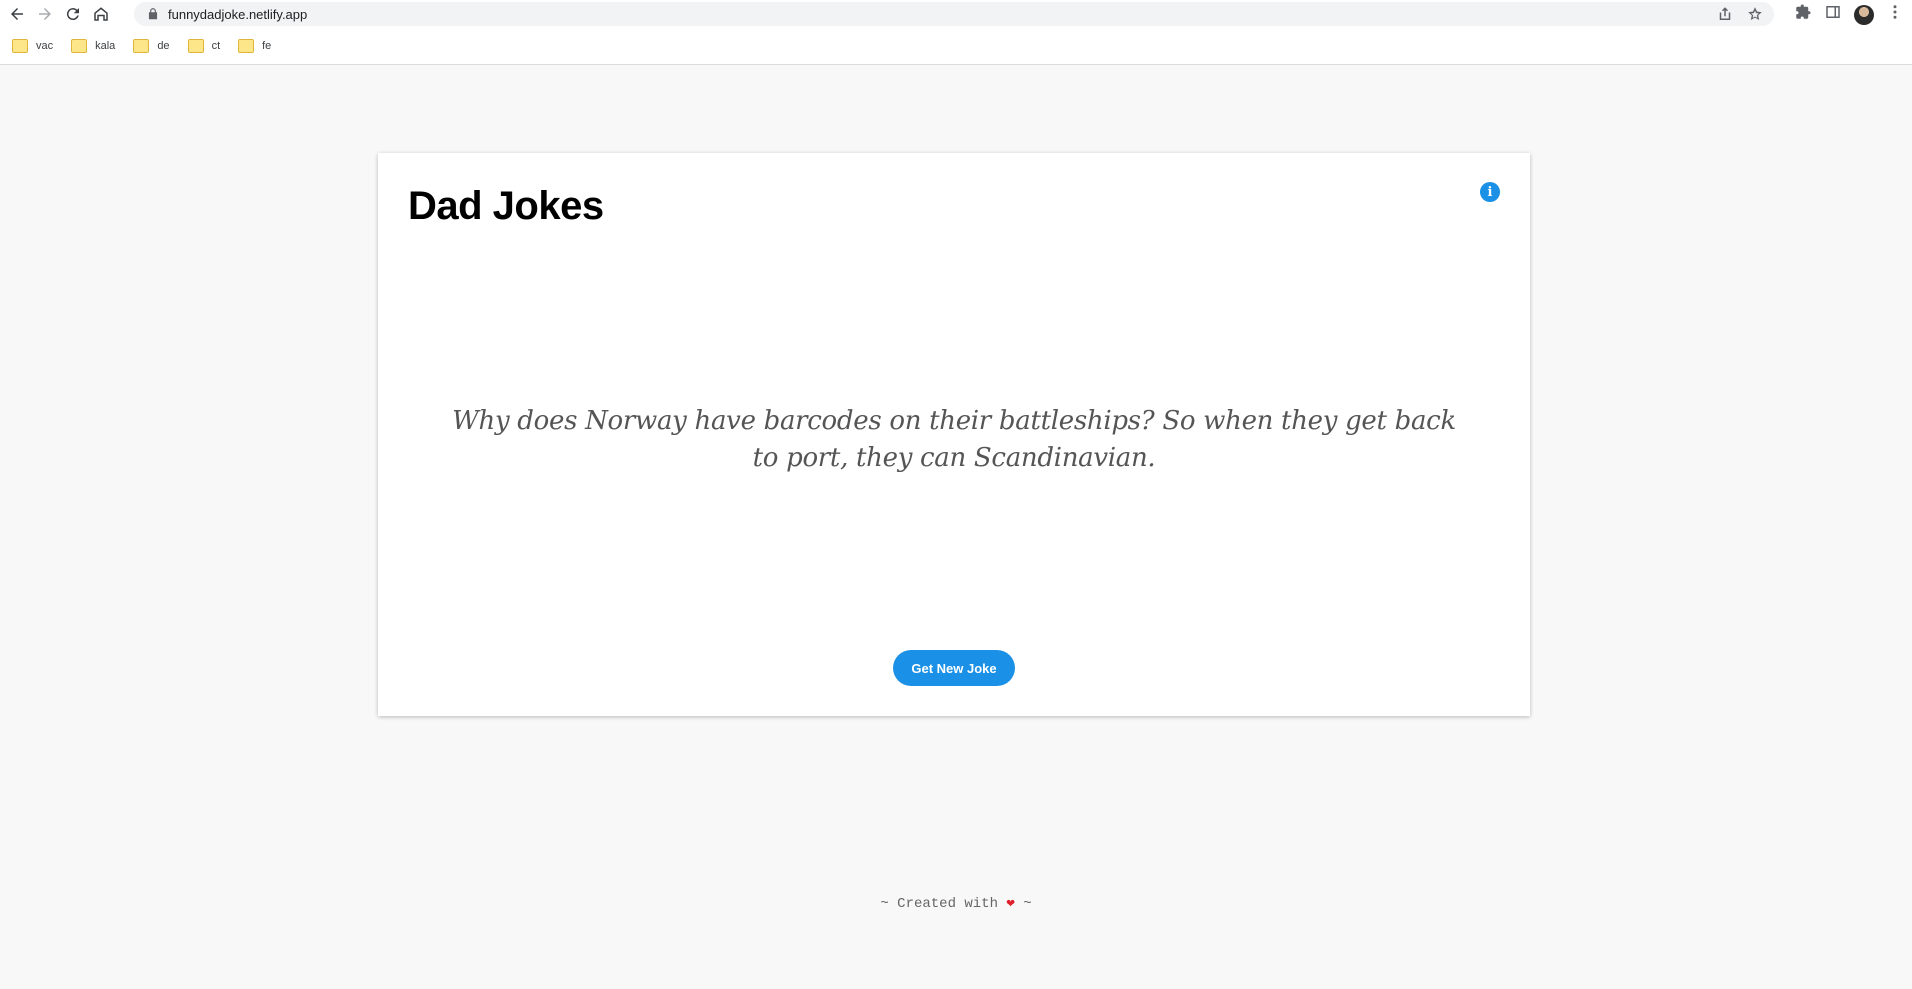 The image size is (1912, 989). What do you see at coordinates (943, 904) in the screenshot?
I see `footer-prefix: ~ Created with` at bounding box center [943, 904].